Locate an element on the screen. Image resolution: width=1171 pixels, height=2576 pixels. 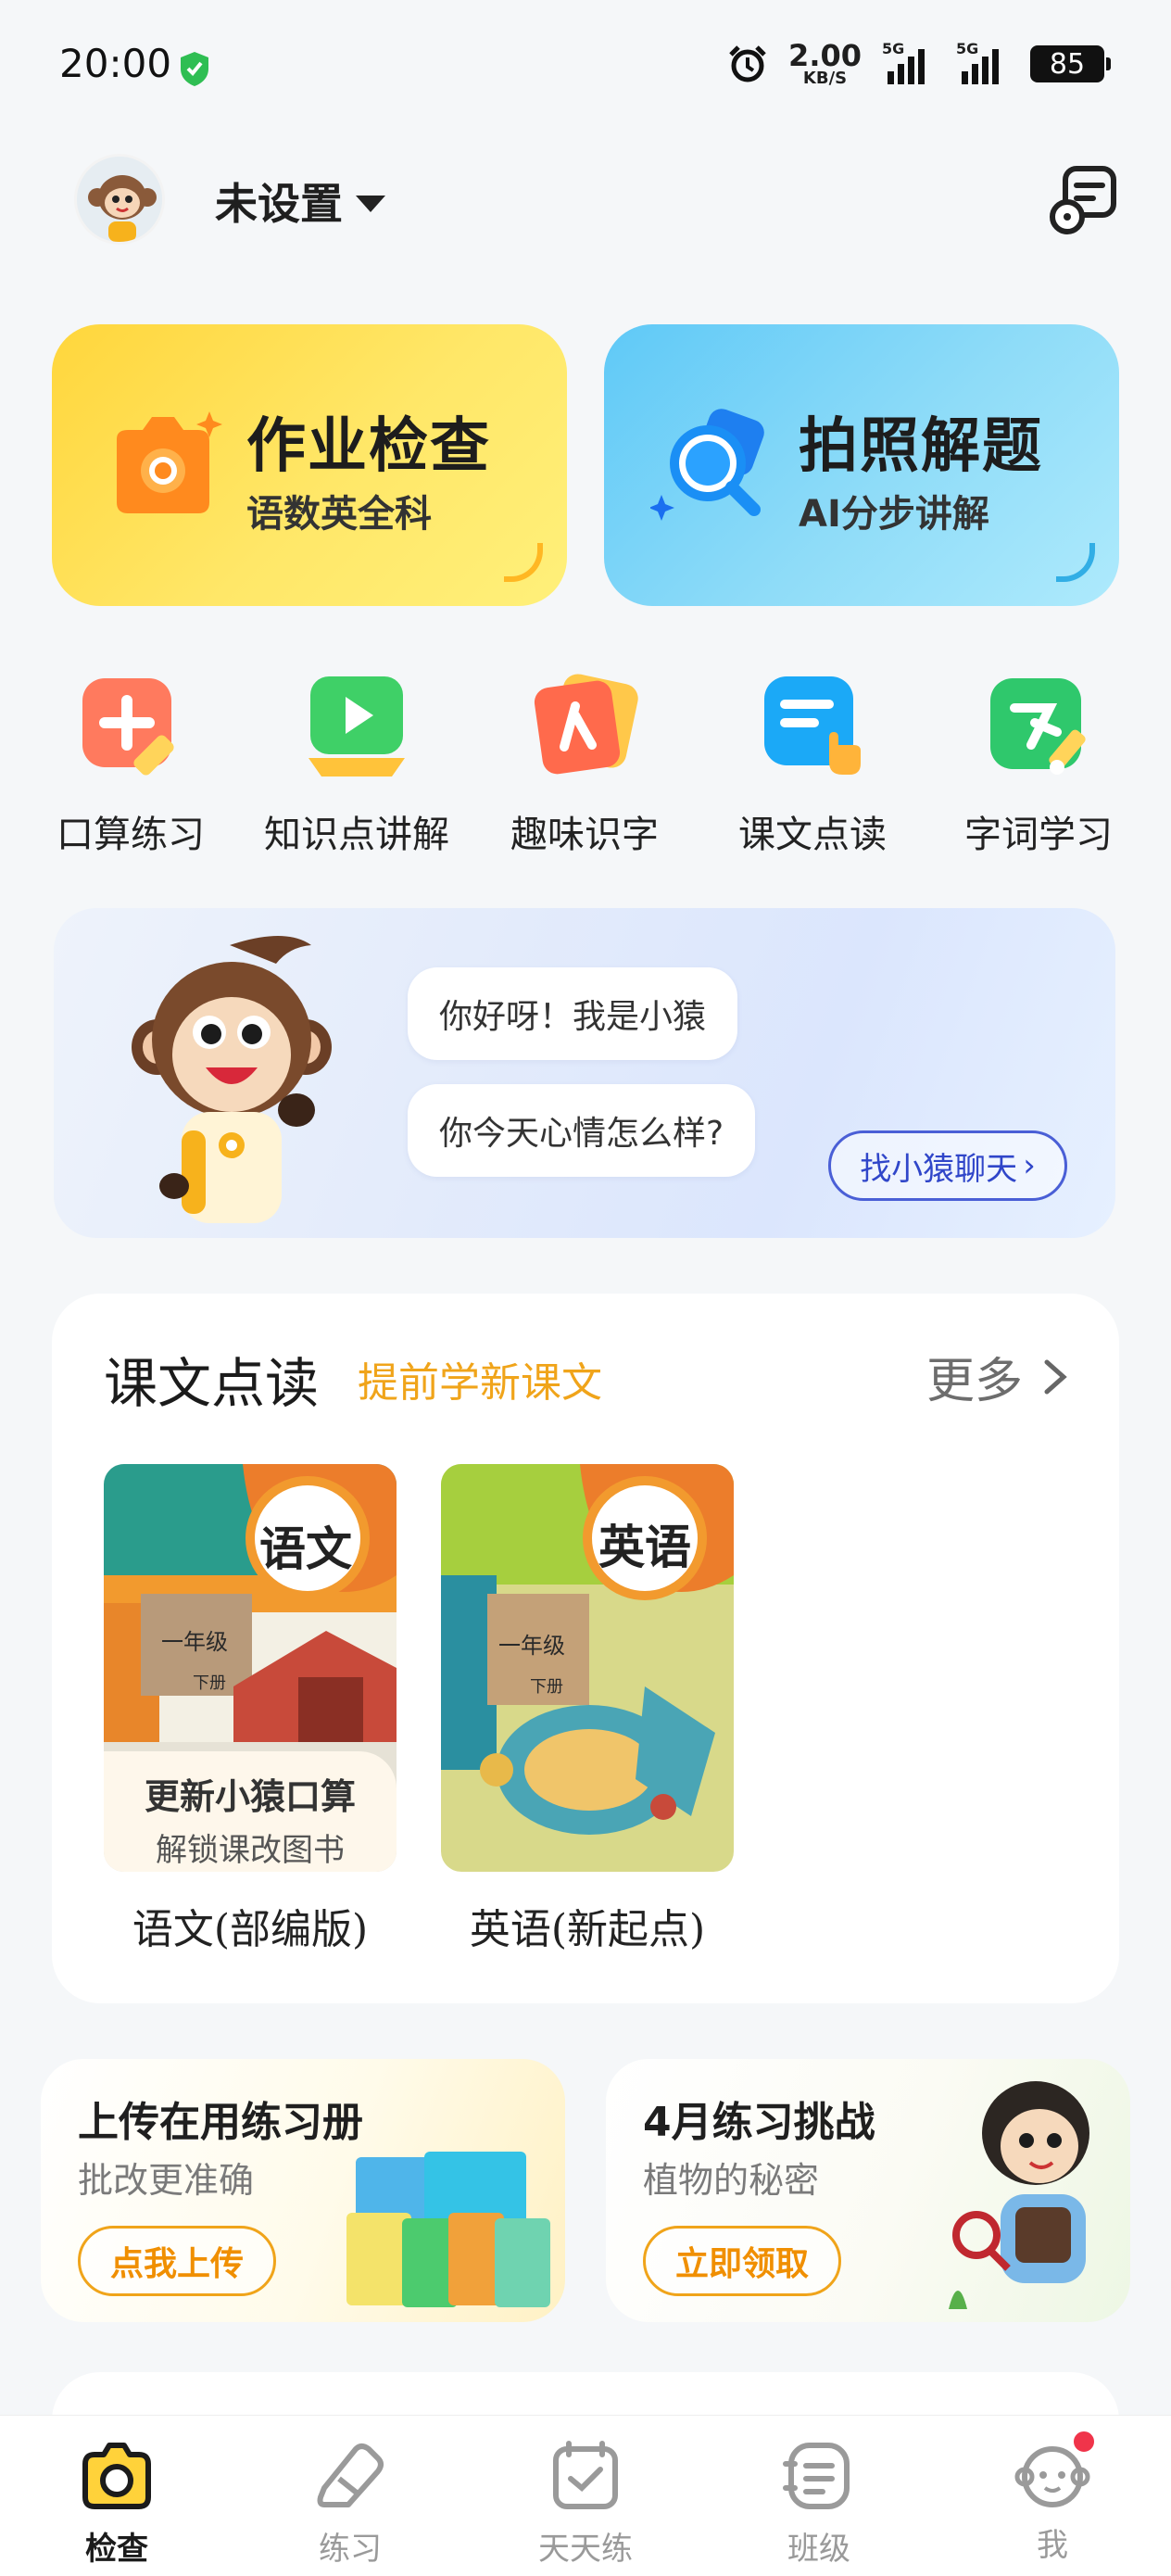
tab-check: 检查 is located at coordinates (117, 2502).